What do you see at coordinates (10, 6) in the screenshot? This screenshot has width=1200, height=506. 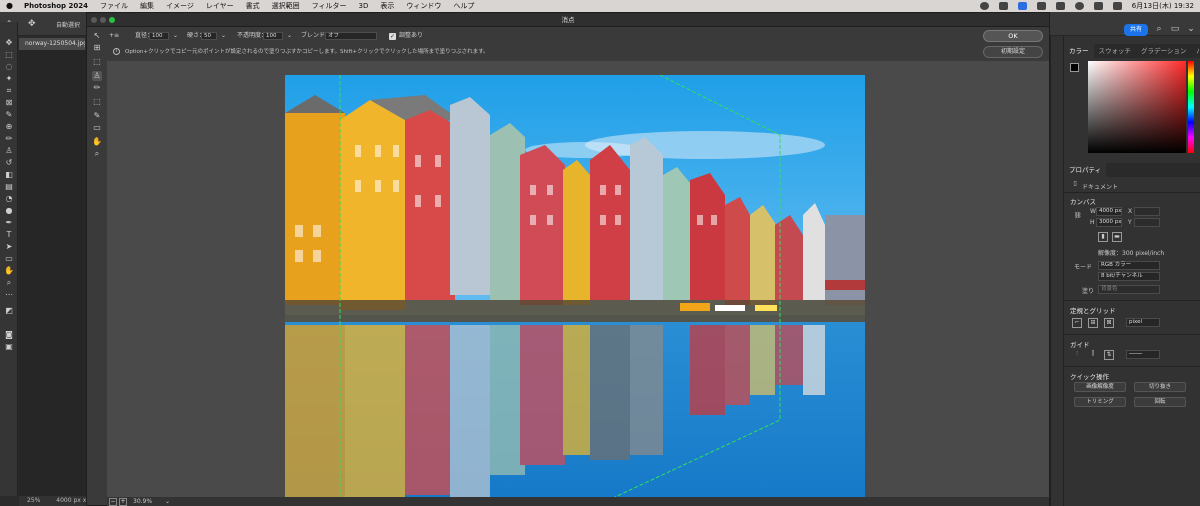 I see `apple-icon: ●` at bounding box center [10, 6].